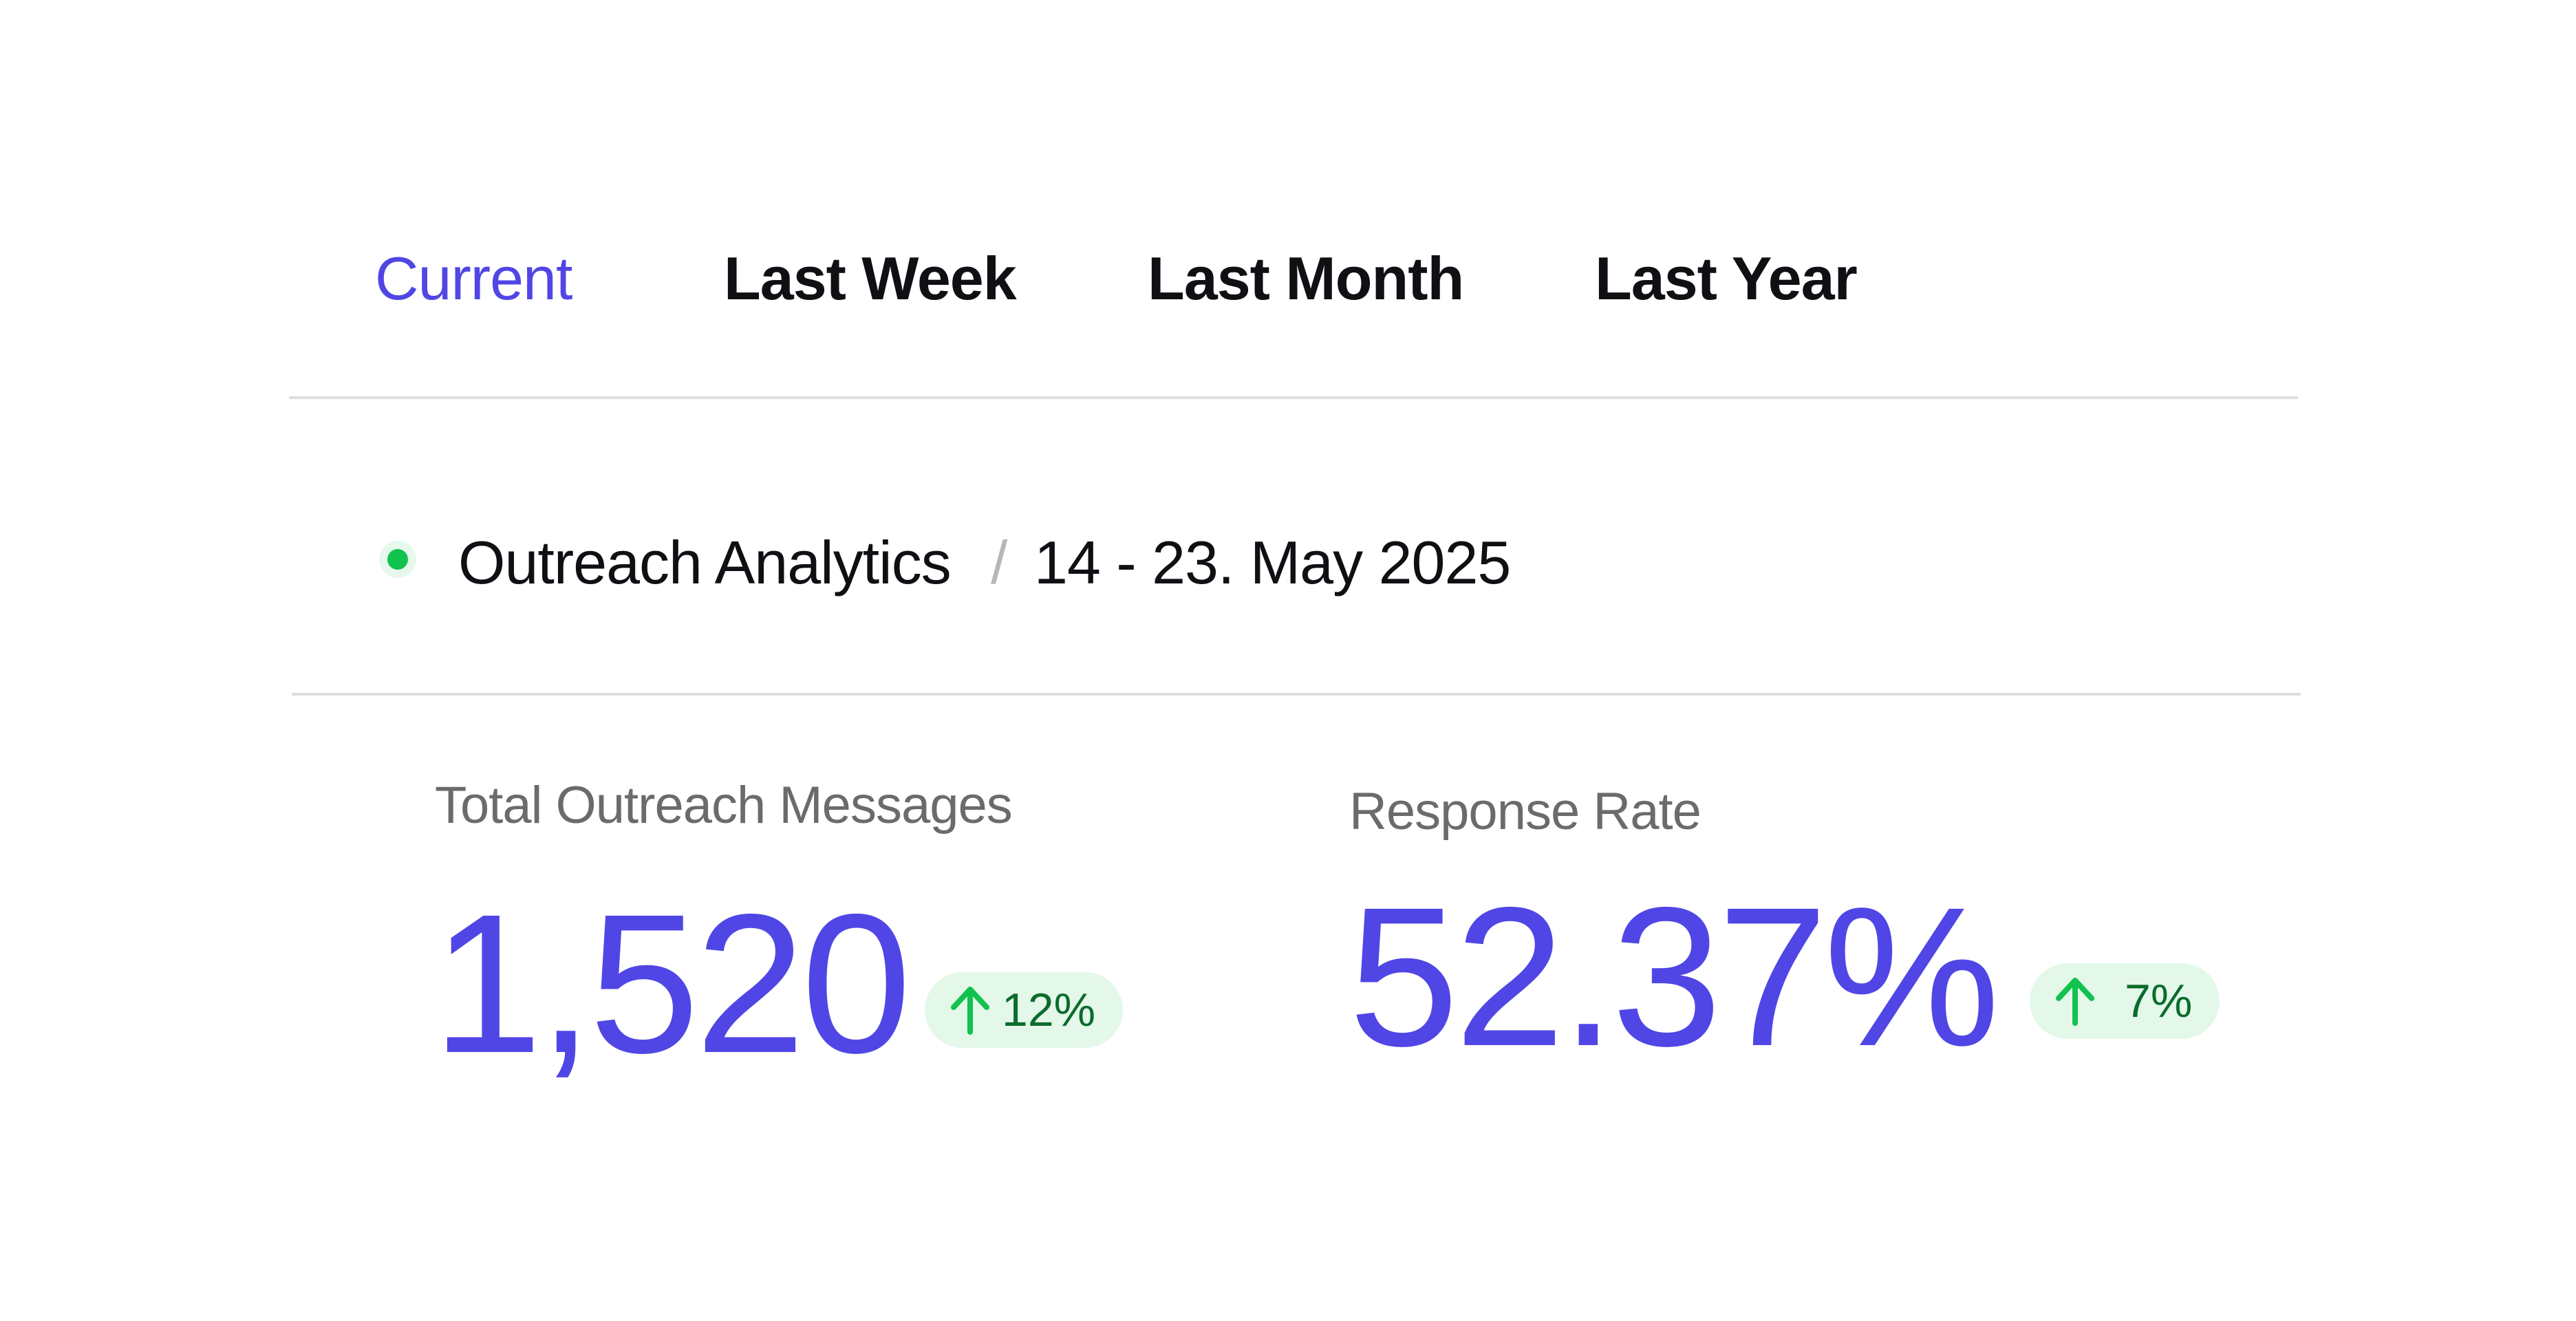  I want to click on tab-last-month: Last Month, so click(1306, 278).